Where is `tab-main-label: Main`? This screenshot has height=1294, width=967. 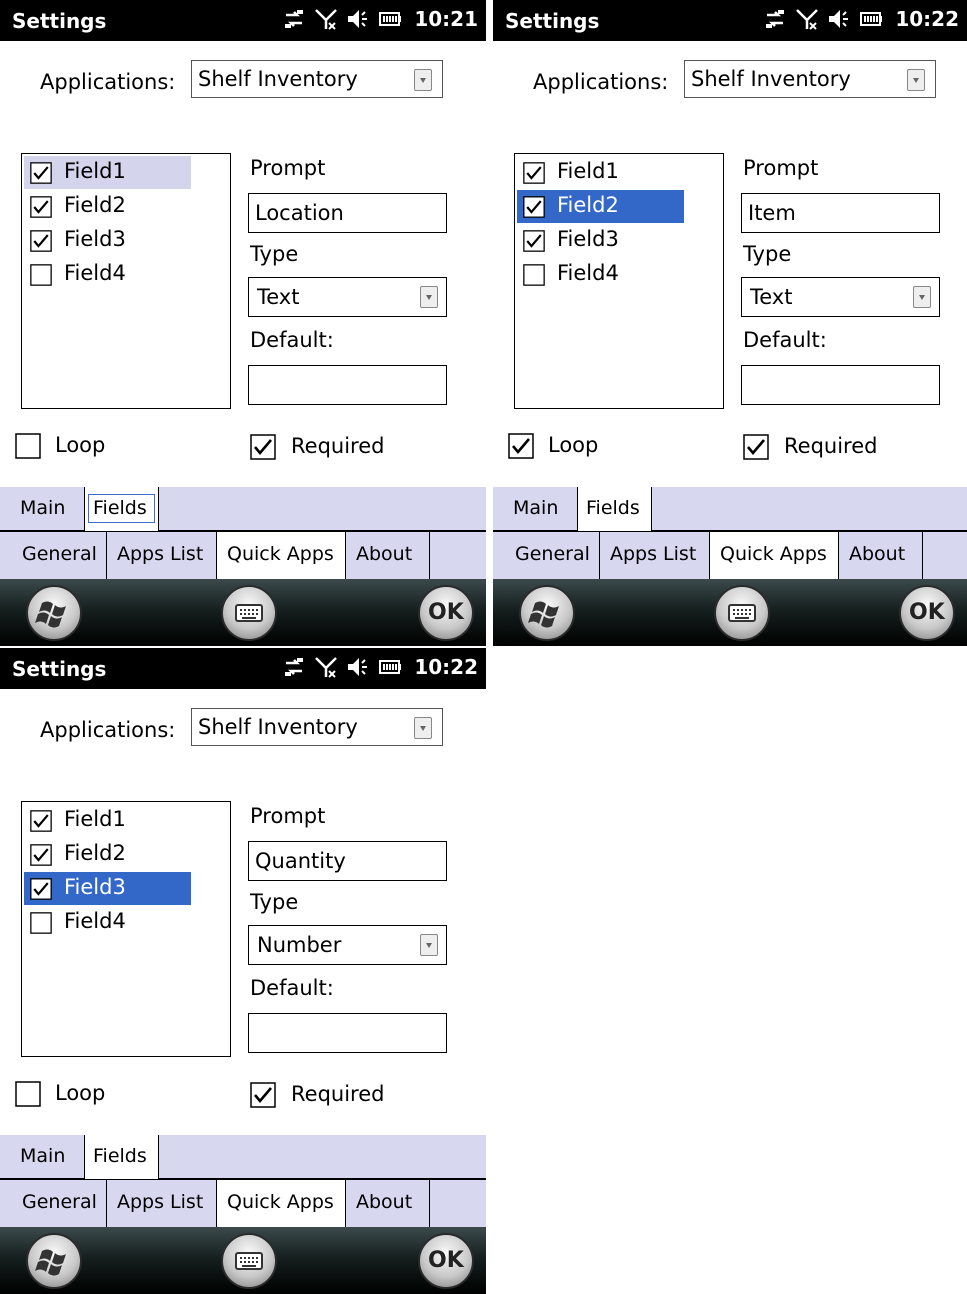
tab-main-label: Main is located at coordinates (536, 508).